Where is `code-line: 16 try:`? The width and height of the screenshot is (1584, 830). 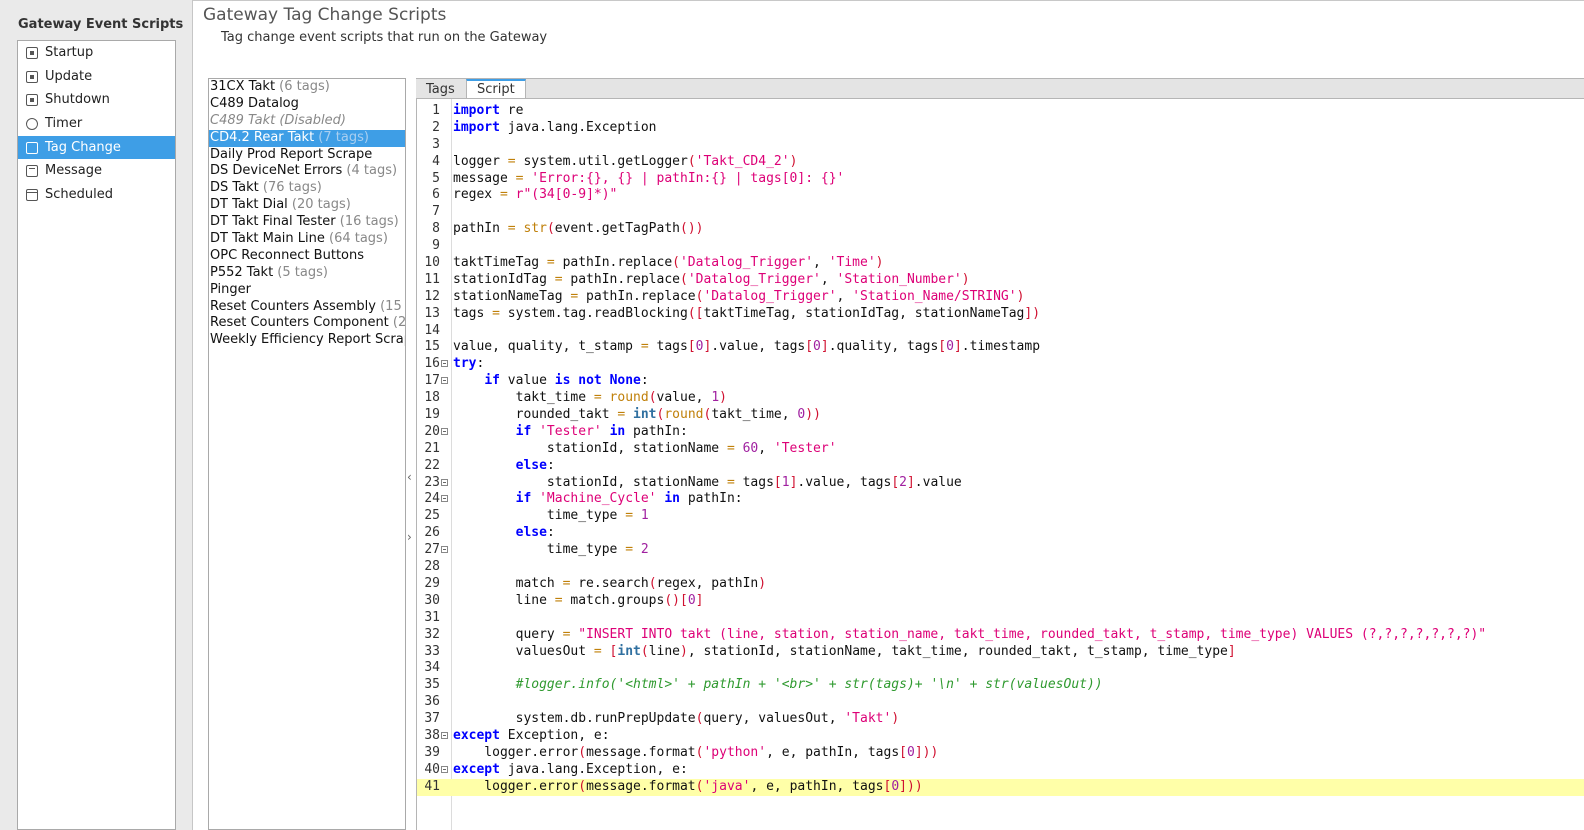 code-line: 16 try: is located at coordinates (1000, 364).